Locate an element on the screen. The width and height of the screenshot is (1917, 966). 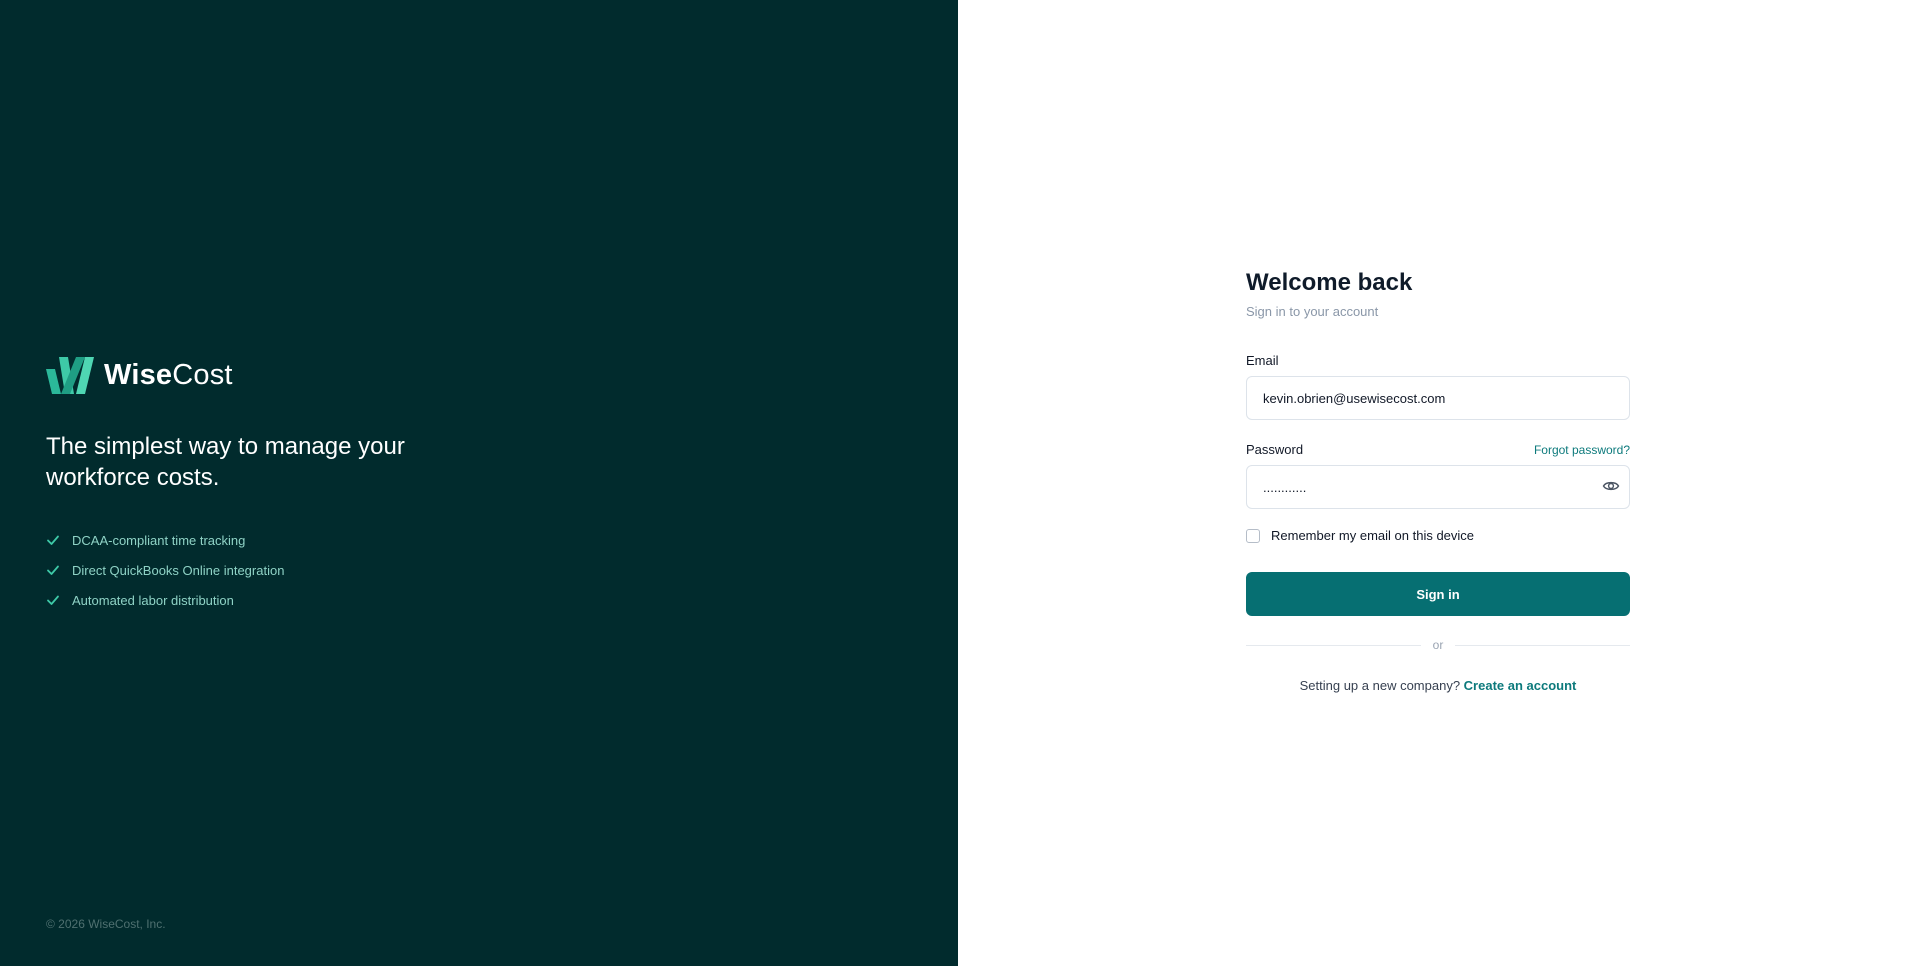
feature-item: Direct QuickBooks Online integration is located at coordinates (165, 570).